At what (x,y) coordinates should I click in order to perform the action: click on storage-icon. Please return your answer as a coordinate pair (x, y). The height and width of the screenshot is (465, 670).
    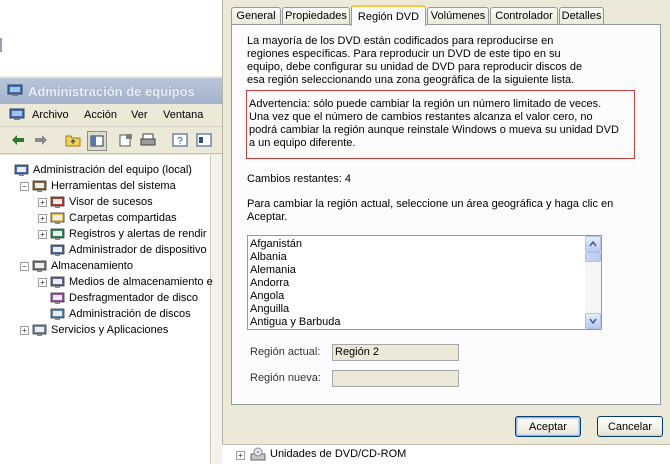
    Looking at the image, I should click on (39, 266).